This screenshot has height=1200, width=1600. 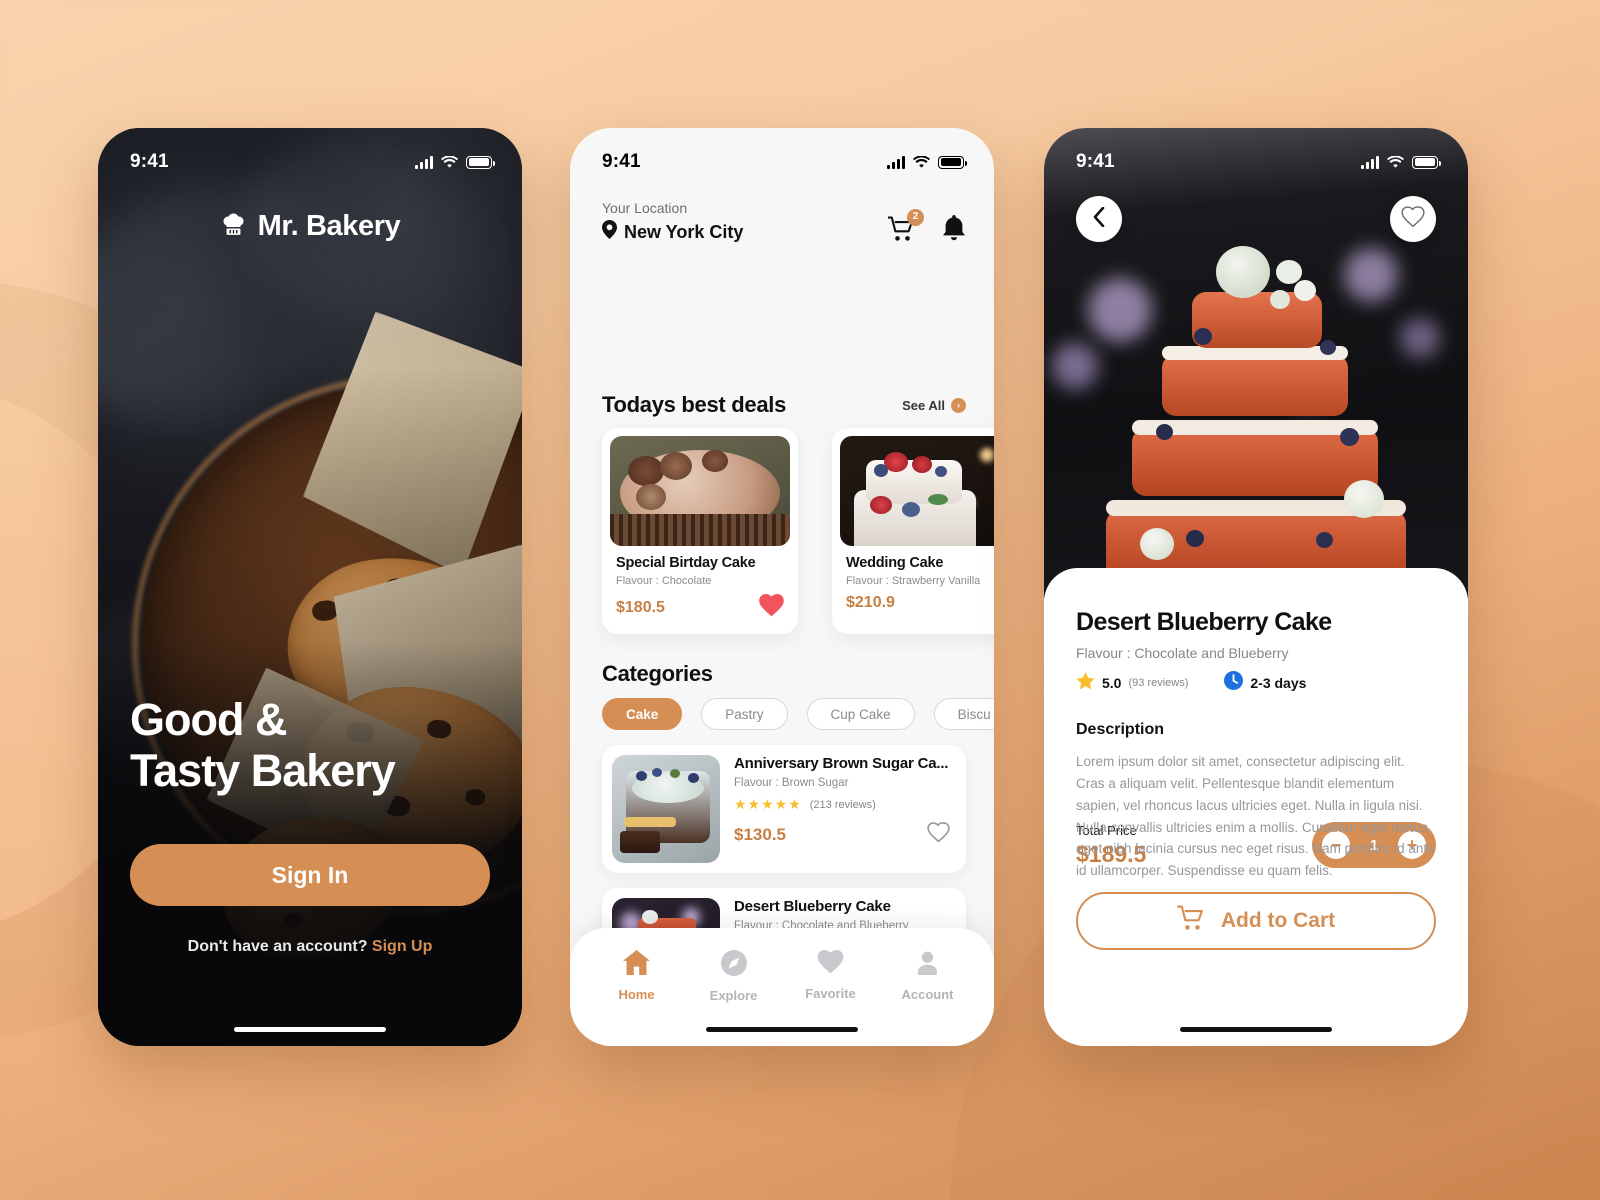 What do you see at coordinates (895, 563) in the screenshot?
I see `deal-name: Wedding Cake` at bounding box center [895, 563].